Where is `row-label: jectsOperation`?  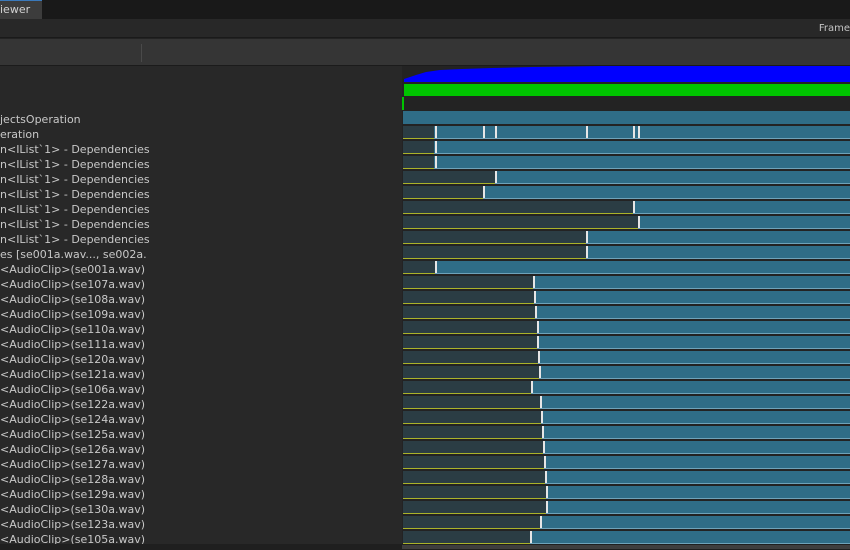 row-label: jectsOperation is located at coordinates (40, 119).